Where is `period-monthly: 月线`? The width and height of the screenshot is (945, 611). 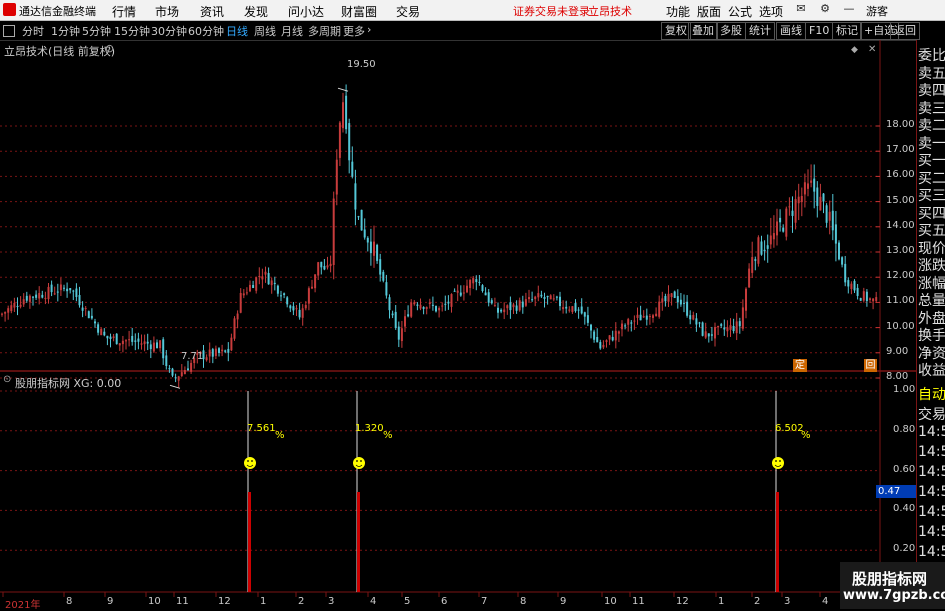
period-monthly: 月线 is located at coordinates (292, 31).